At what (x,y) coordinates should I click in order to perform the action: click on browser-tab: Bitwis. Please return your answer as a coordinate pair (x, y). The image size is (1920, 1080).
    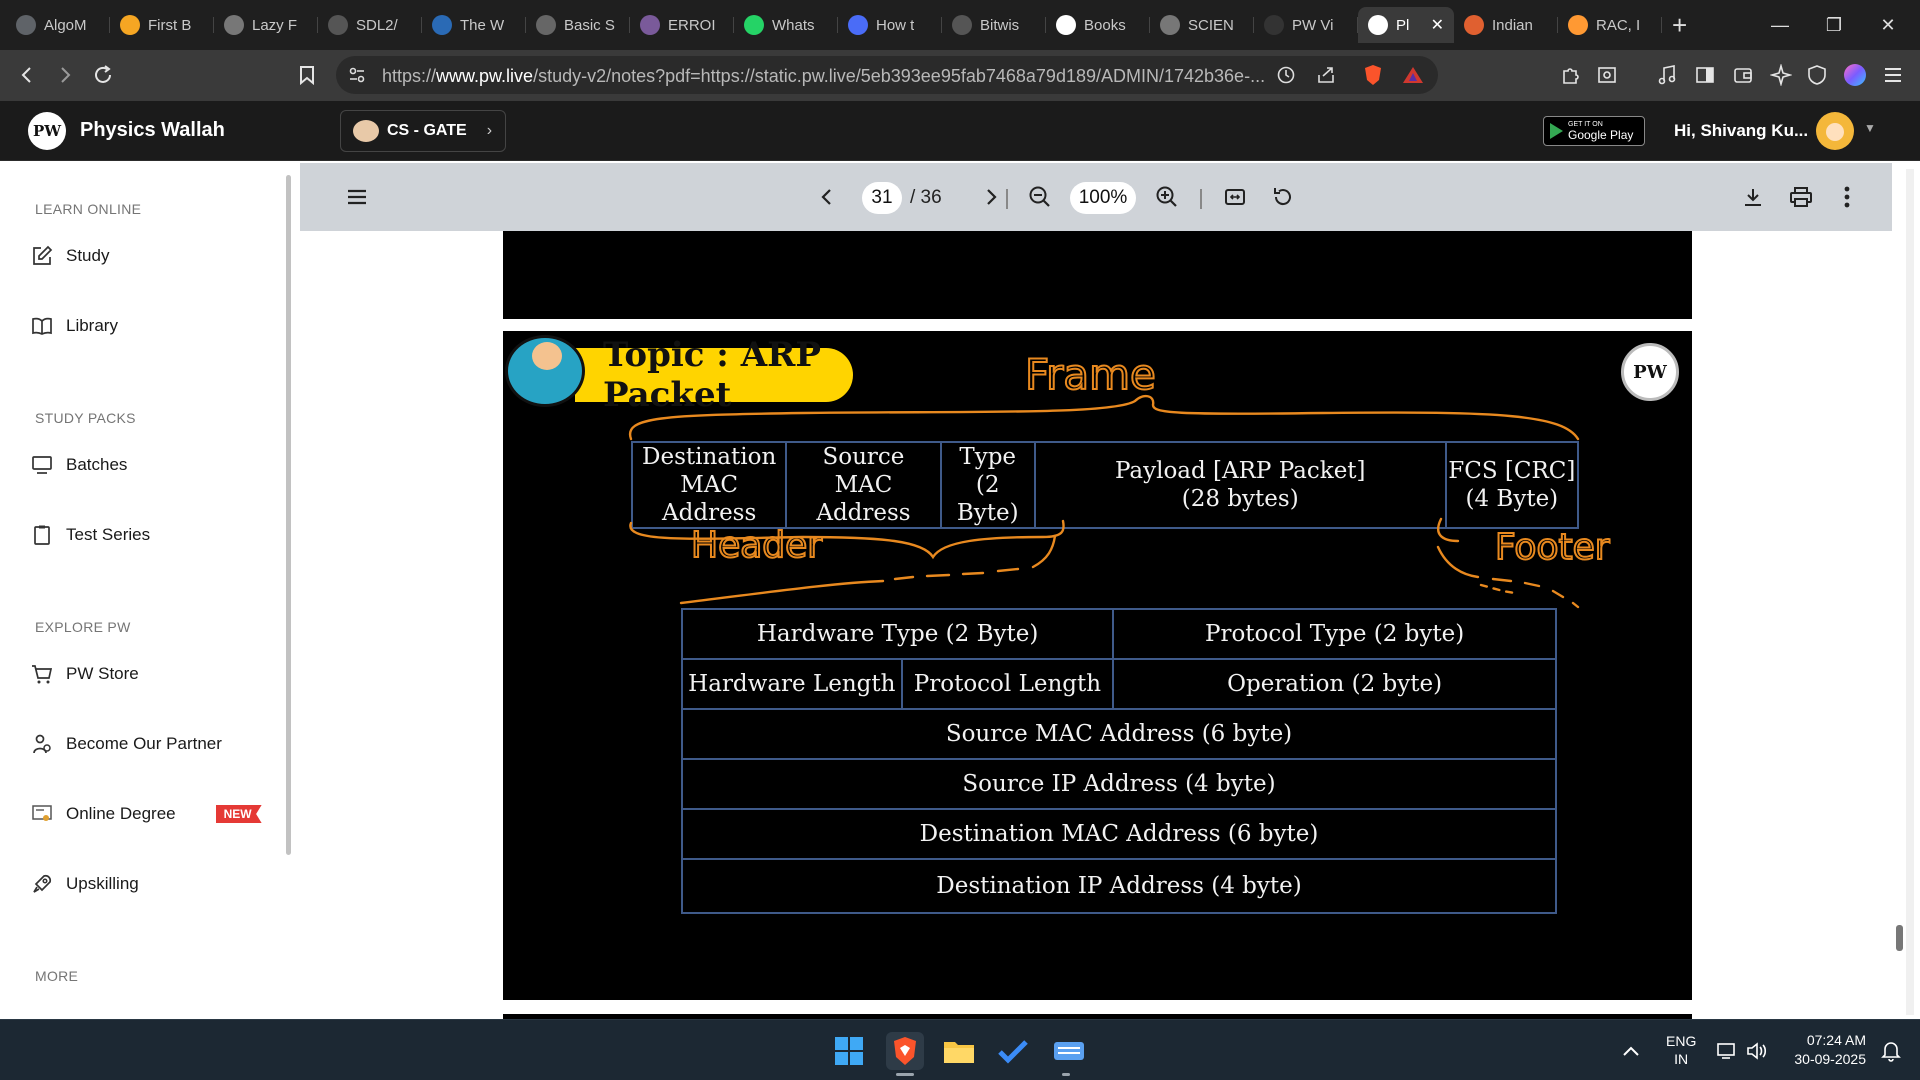
    Looking at the image, I should click on (994, 25).